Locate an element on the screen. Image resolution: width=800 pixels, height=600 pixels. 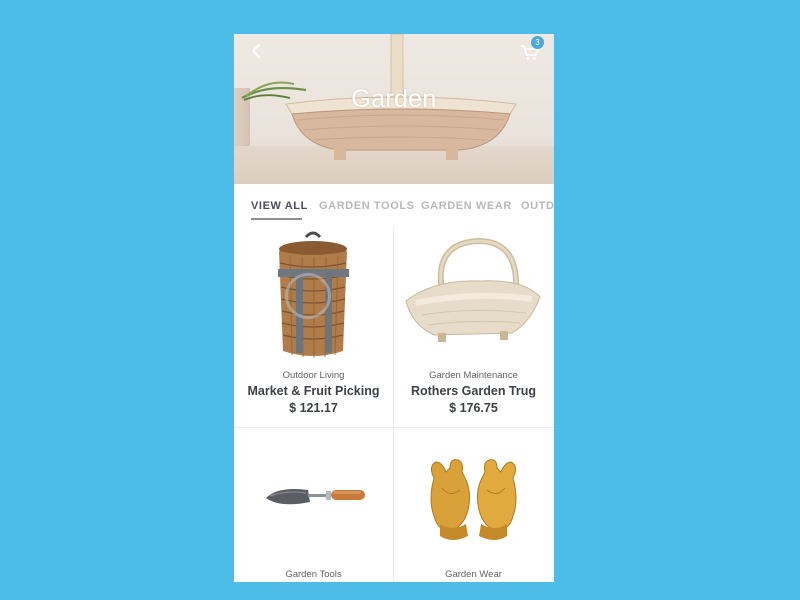
hand-trowel-image is located at coordinates (315, 497).